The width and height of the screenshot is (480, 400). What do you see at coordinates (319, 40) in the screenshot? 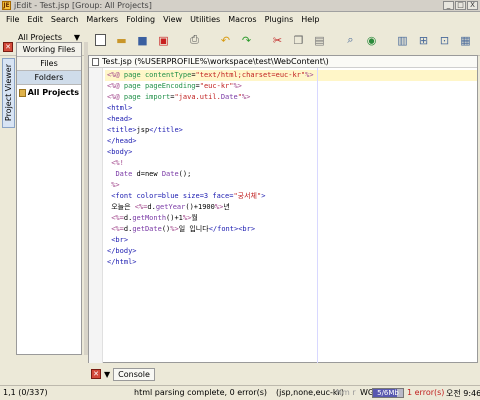
I see `paste-icon: ▤` at bounding box center [319, 40].